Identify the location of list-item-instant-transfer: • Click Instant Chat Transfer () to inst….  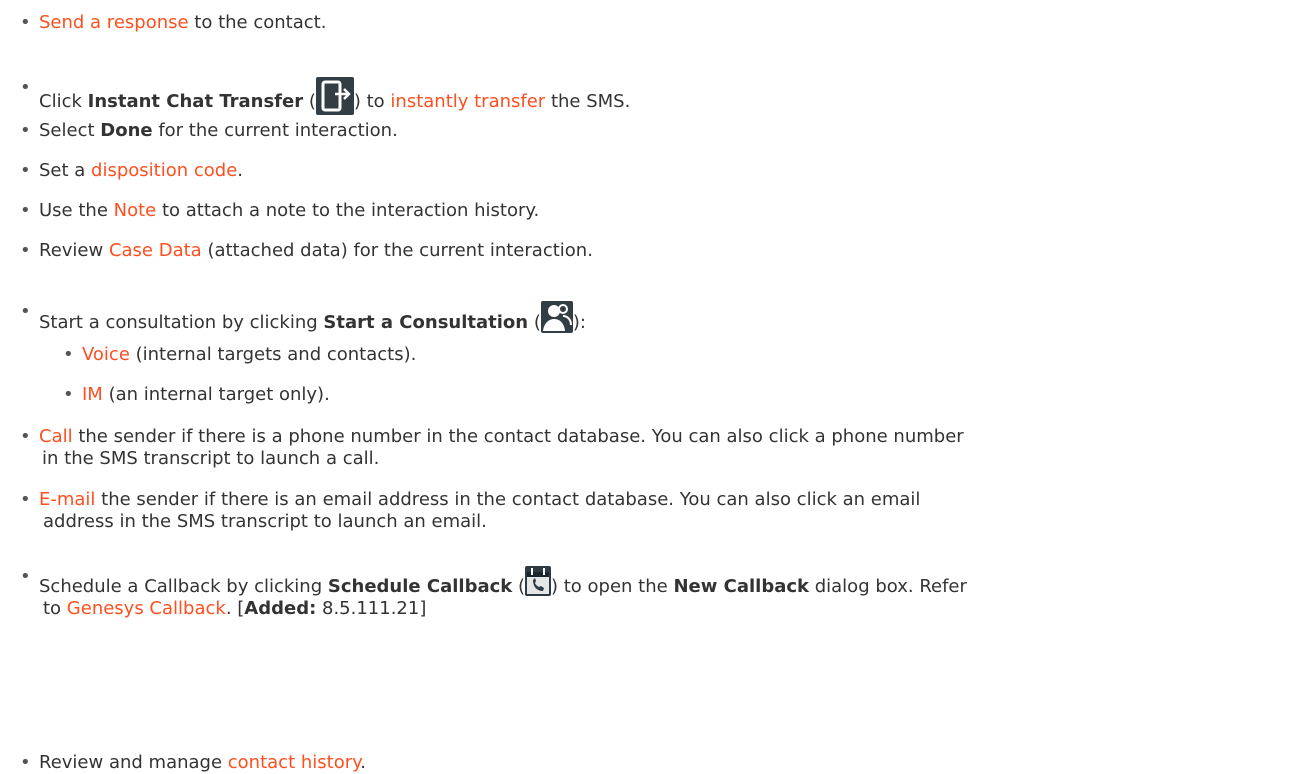
(654, 96).